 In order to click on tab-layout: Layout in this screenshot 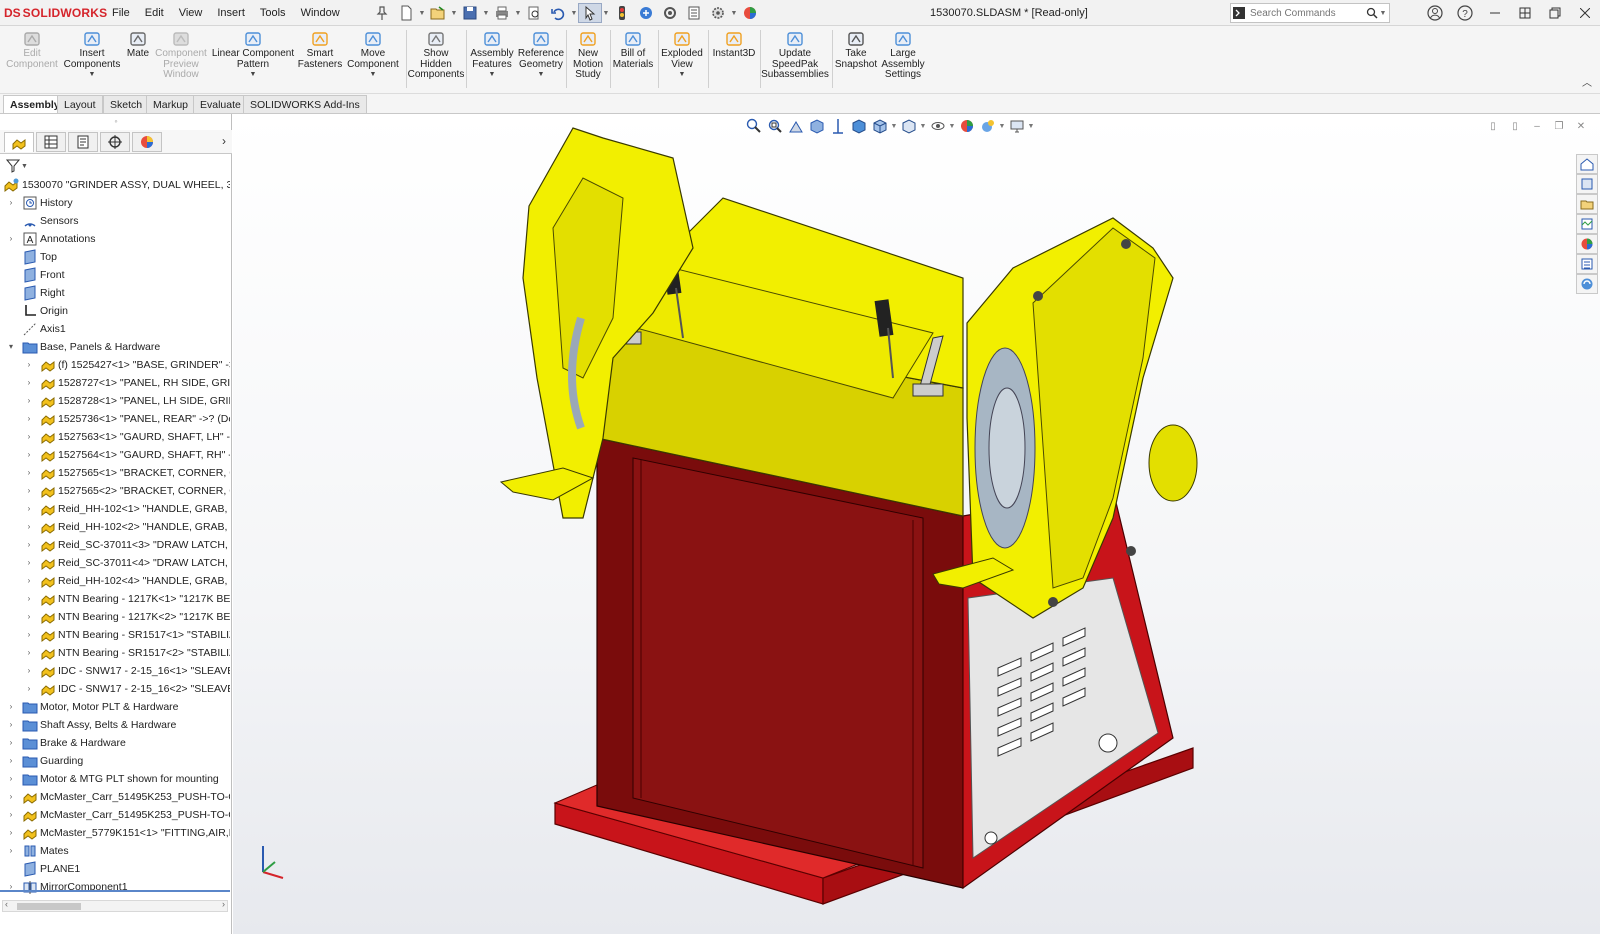, I will do `click(80, 104)`.